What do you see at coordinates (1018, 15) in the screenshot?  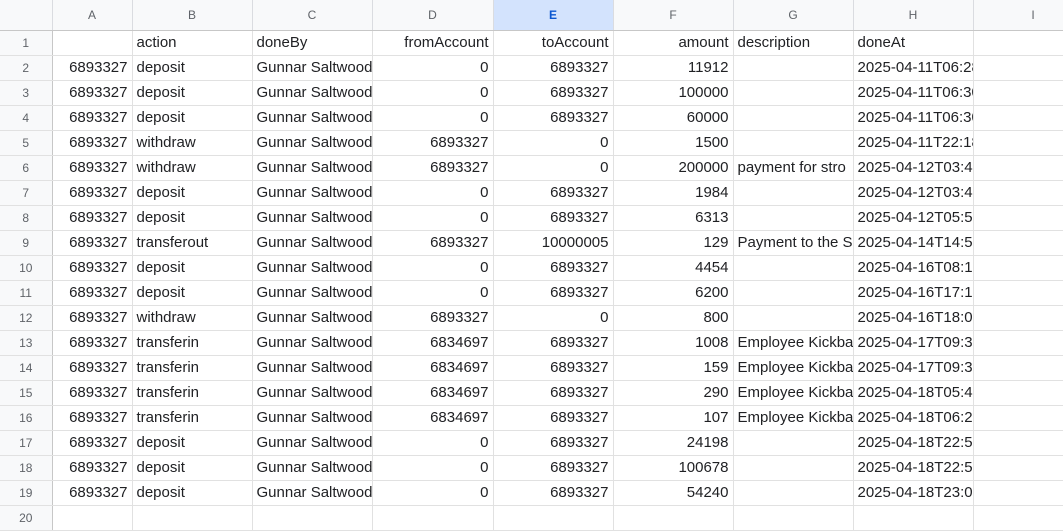 I see `column-header-i: I` at bounding box center [1018, 15].